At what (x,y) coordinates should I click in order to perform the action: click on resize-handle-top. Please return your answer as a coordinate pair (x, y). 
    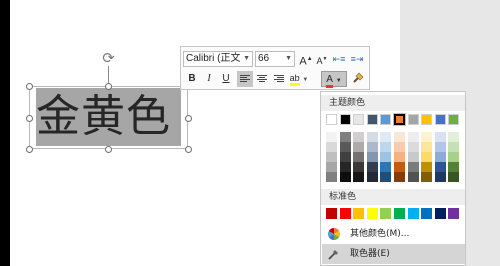
    Looking at the image, I should click on (108, 86).